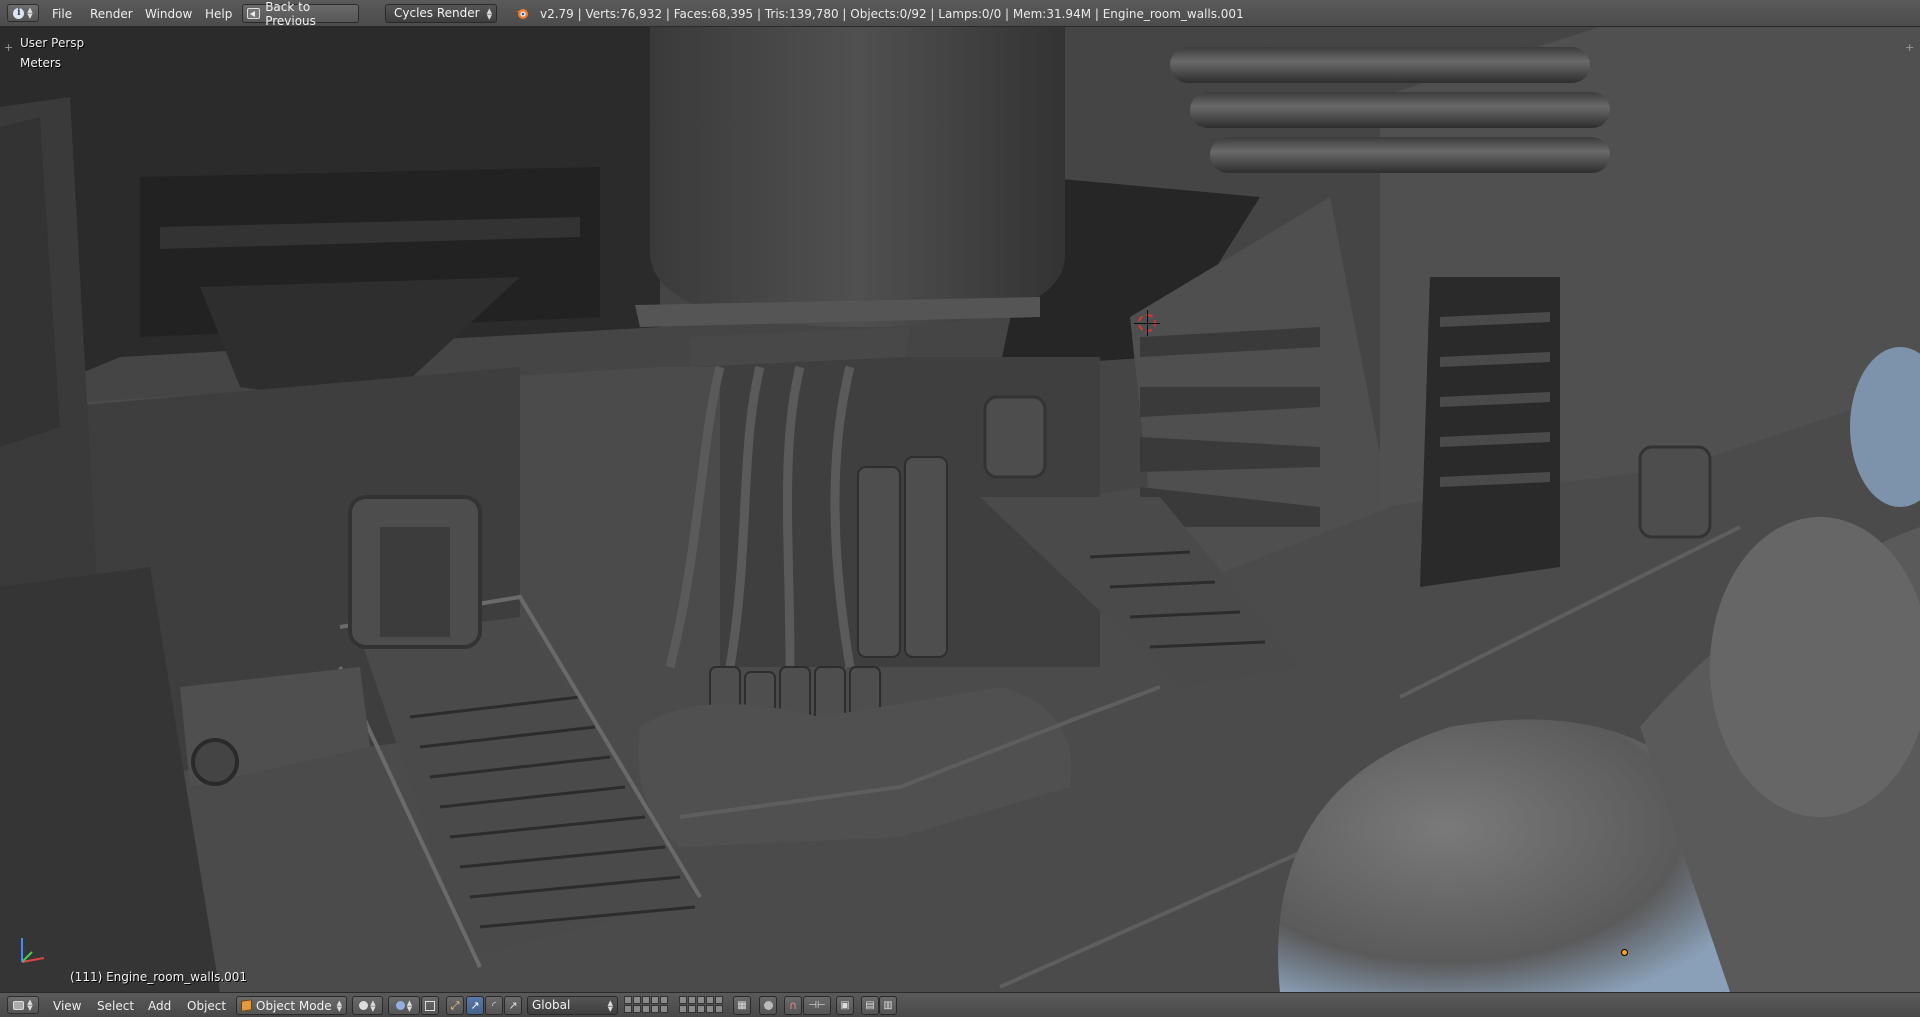 This screenshot has height=1017, width=1920. What do you see at coordinates (111, 14) in the screenshot?
I see `menu-render: Render` at bounding box center [111, 14].